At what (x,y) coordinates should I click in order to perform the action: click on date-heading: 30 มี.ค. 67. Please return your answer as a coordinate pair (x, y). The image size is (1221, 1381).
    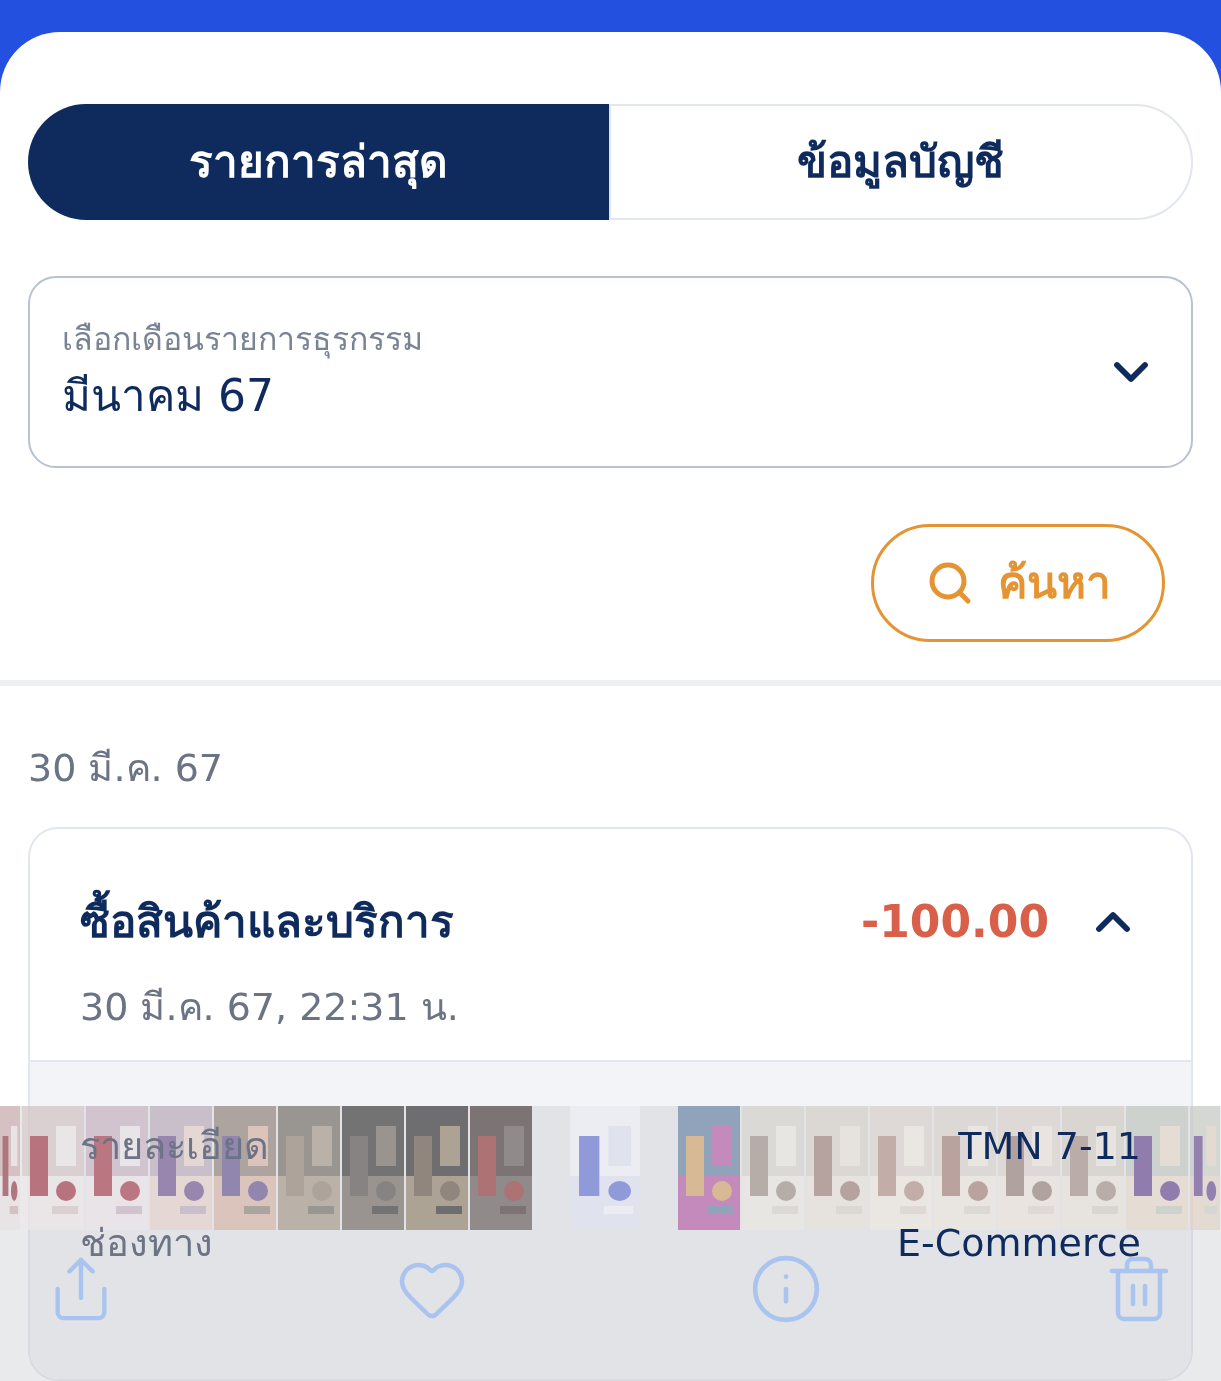
    Looking at the image, I should click on (126, 768).